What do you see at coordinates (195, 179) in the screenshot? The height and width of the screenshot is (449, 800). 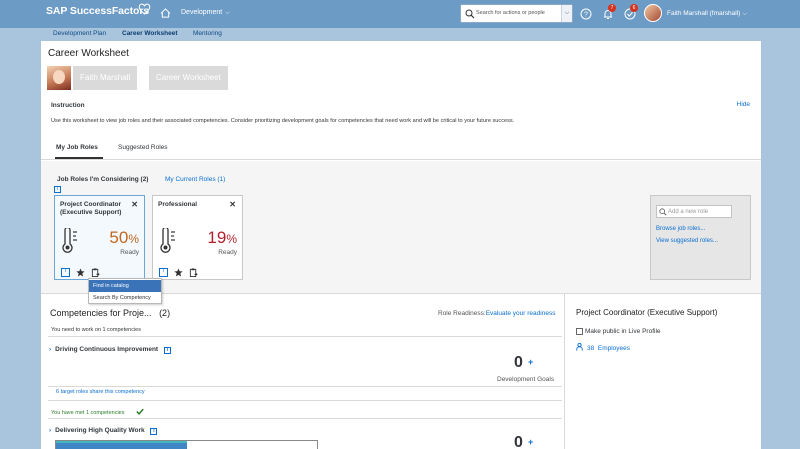 I see `current-roles-link: My Current Roles (1)` at bounding box center [195, 179].